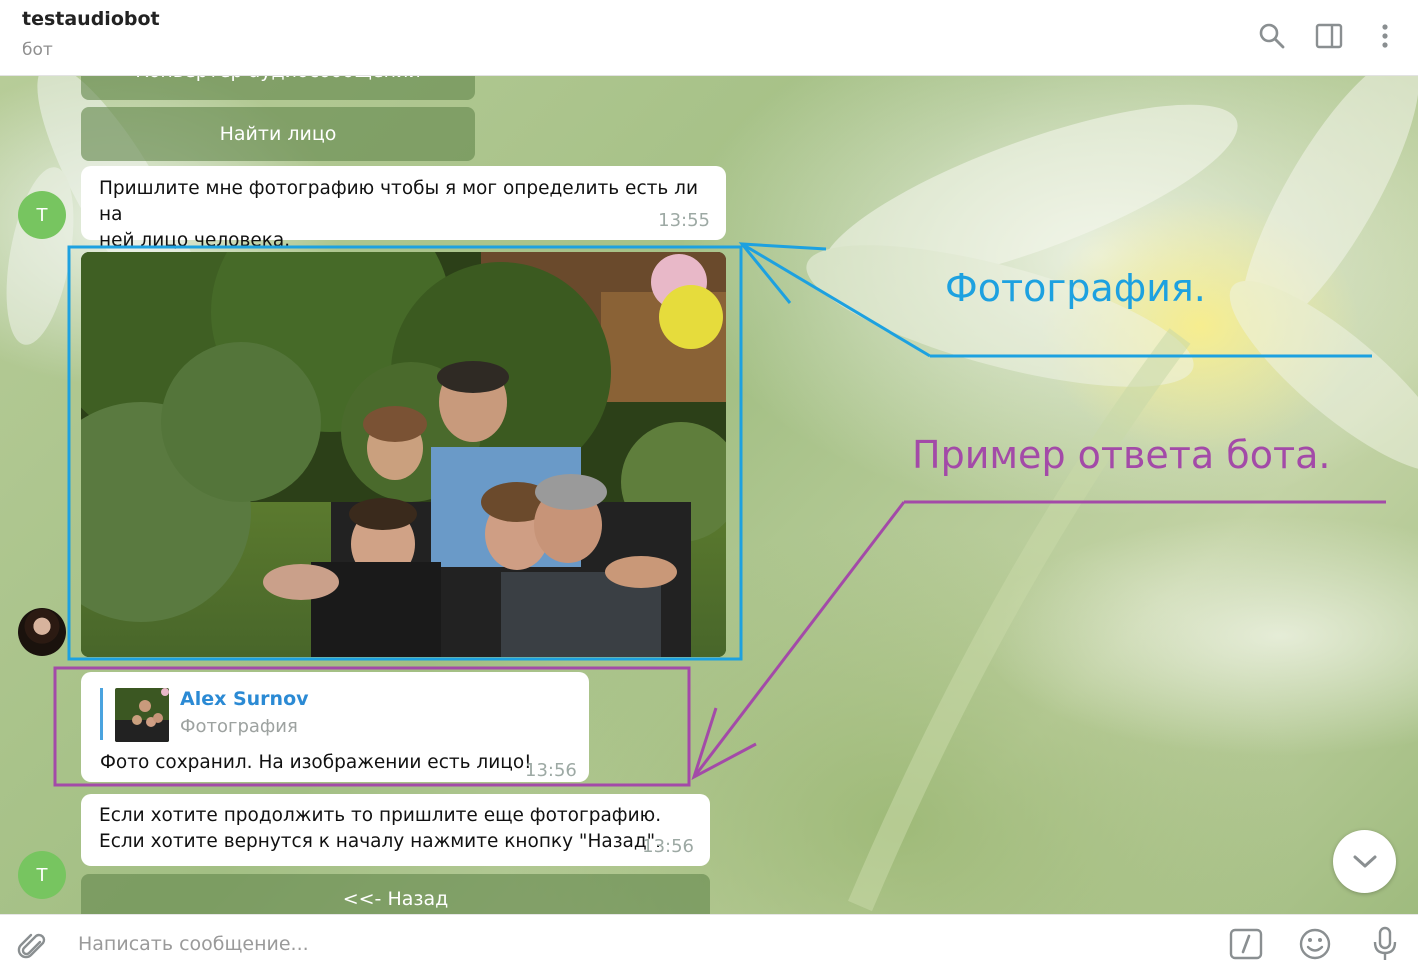 Image resolution: width=1418 pixels, height=972 pixels. I want to click on reply-photo-thumbnail, so click(142, 715).